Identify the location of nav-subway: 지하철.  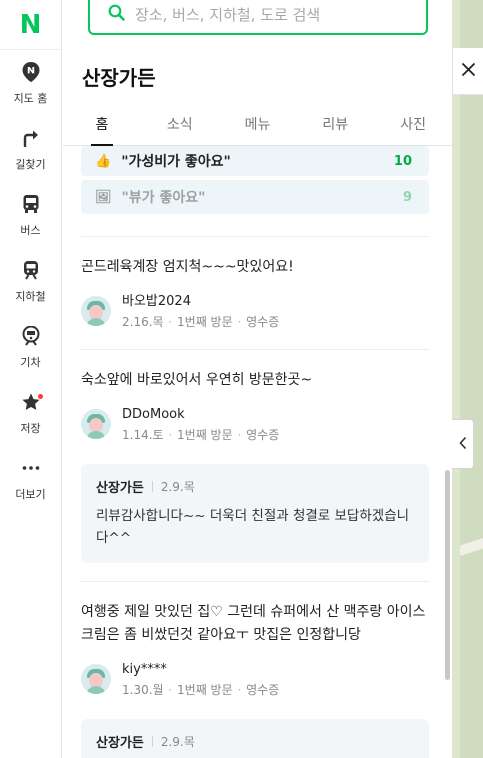
(30, 281).